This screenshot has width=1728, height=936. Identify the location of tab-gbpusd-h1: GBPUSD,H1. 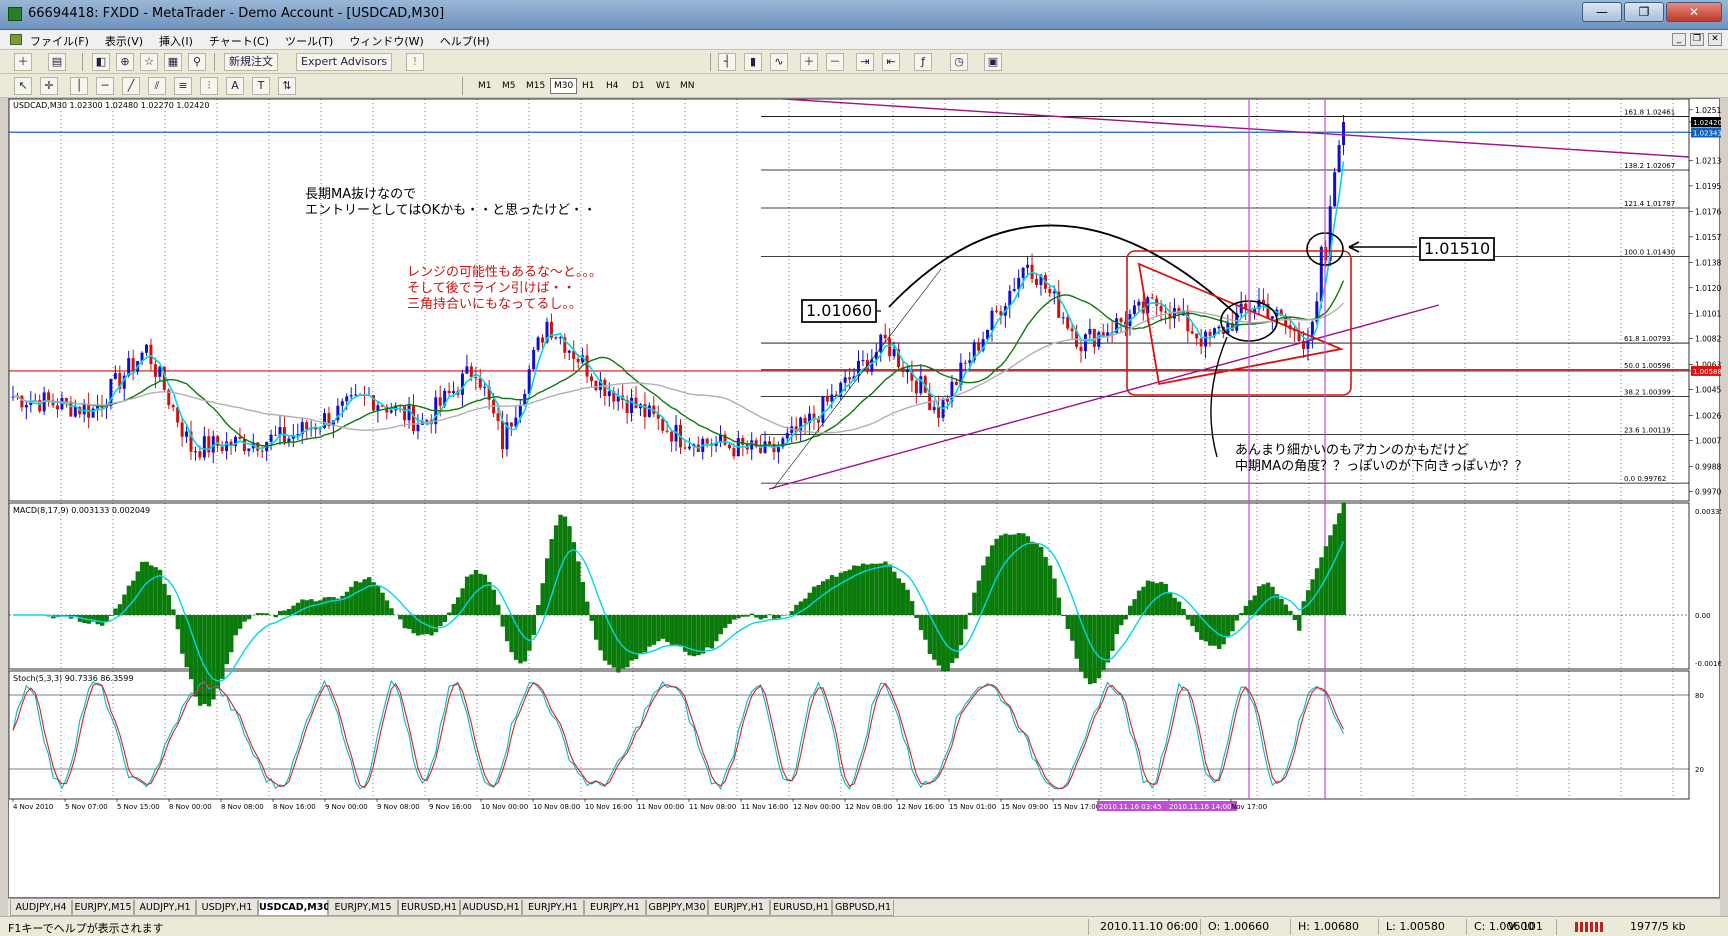
(863, 908).